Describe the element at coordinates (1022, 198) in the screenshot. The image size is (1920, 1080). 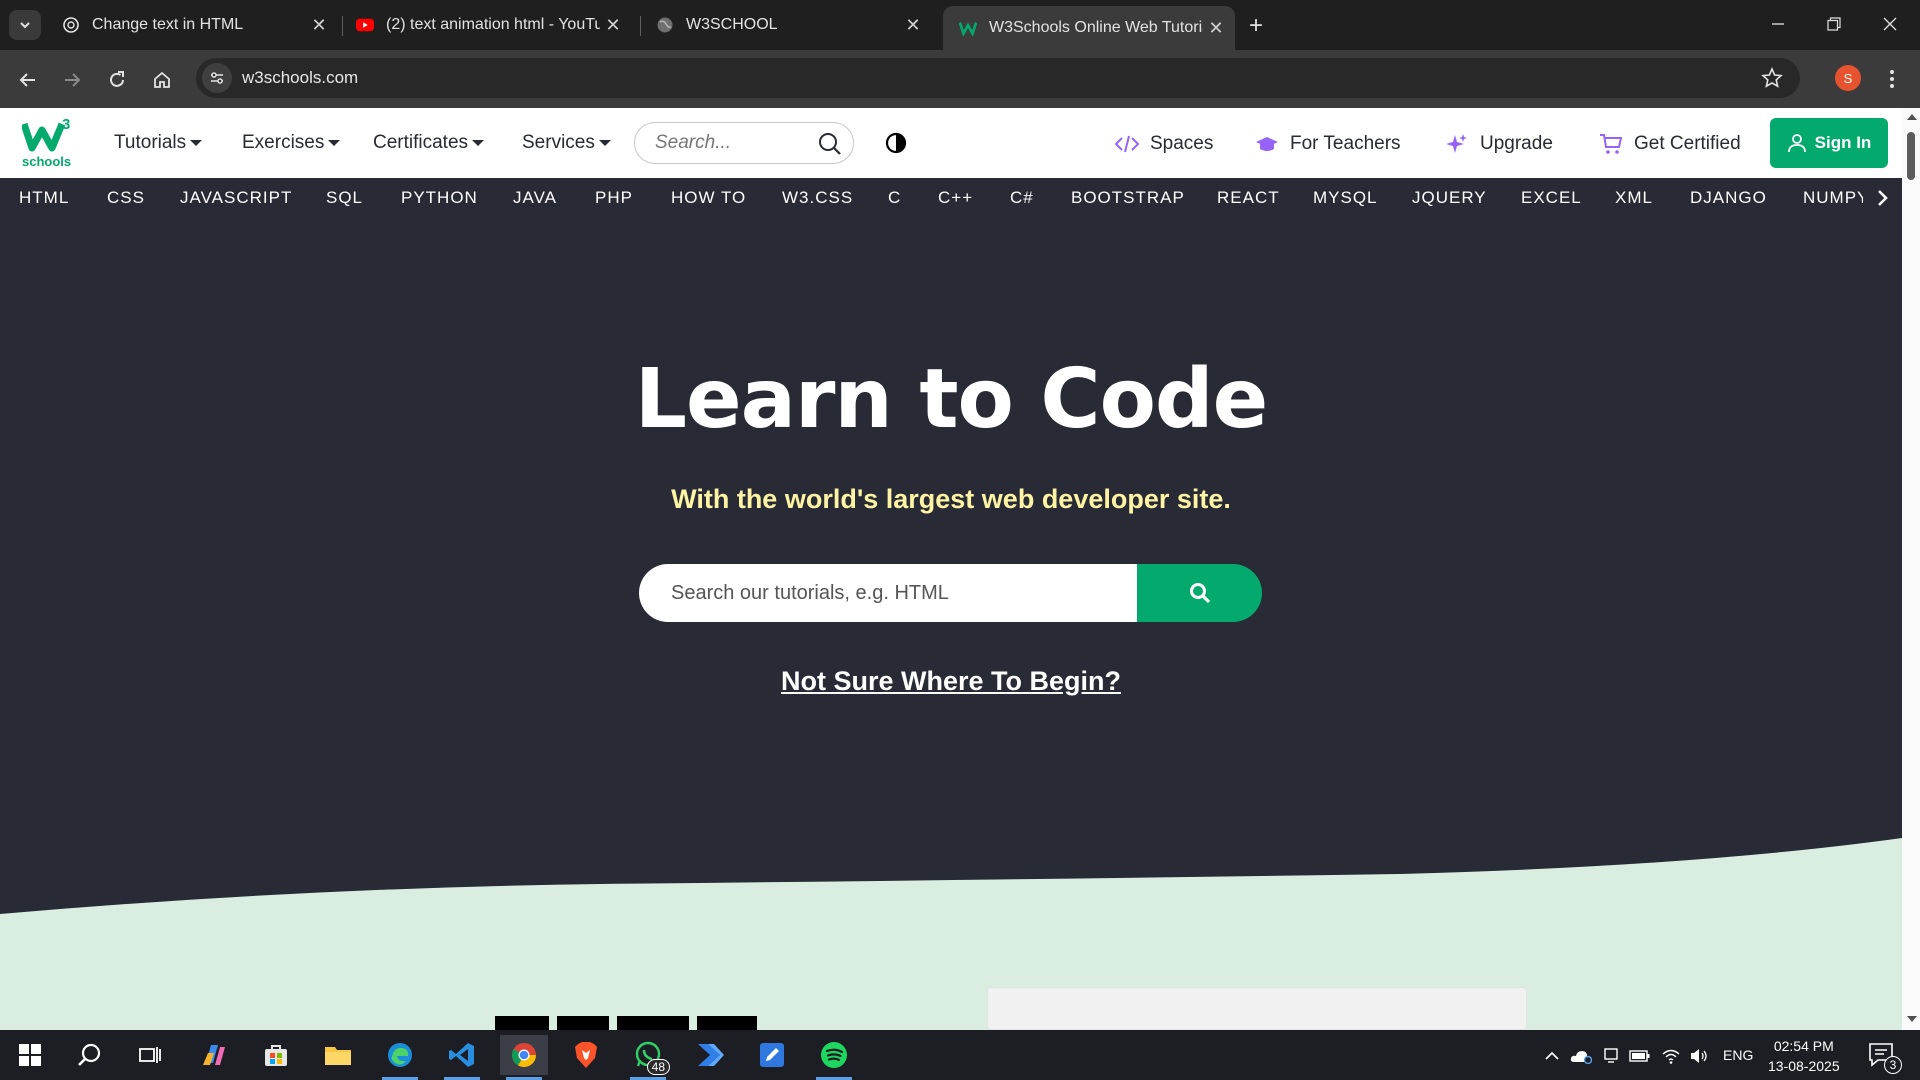
I see `lang-link-csharp: C#` at that location.